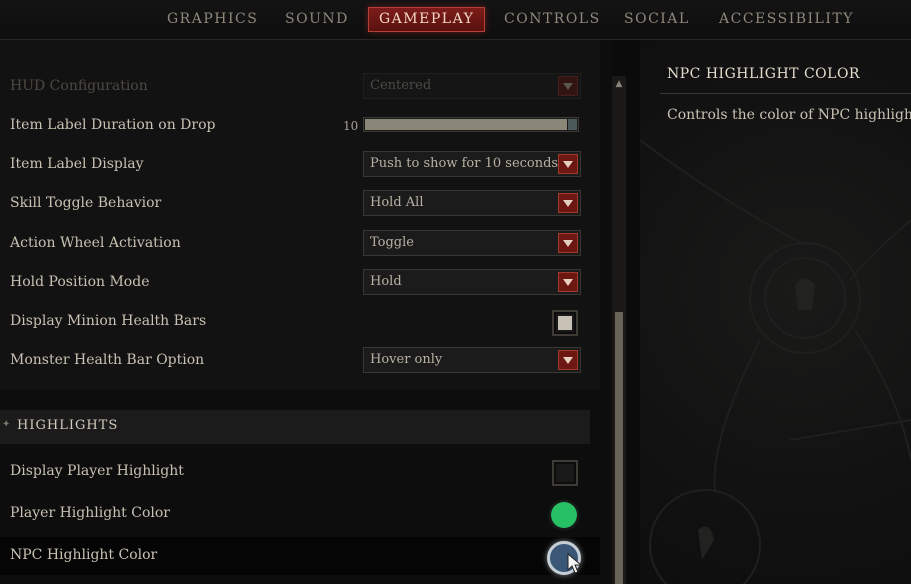 This screenshot has height=584, width=911. Describe the element at coordinates (113, 125) in the screenshot. I see `setting-label: Item Label Duration on Drop` at that location.